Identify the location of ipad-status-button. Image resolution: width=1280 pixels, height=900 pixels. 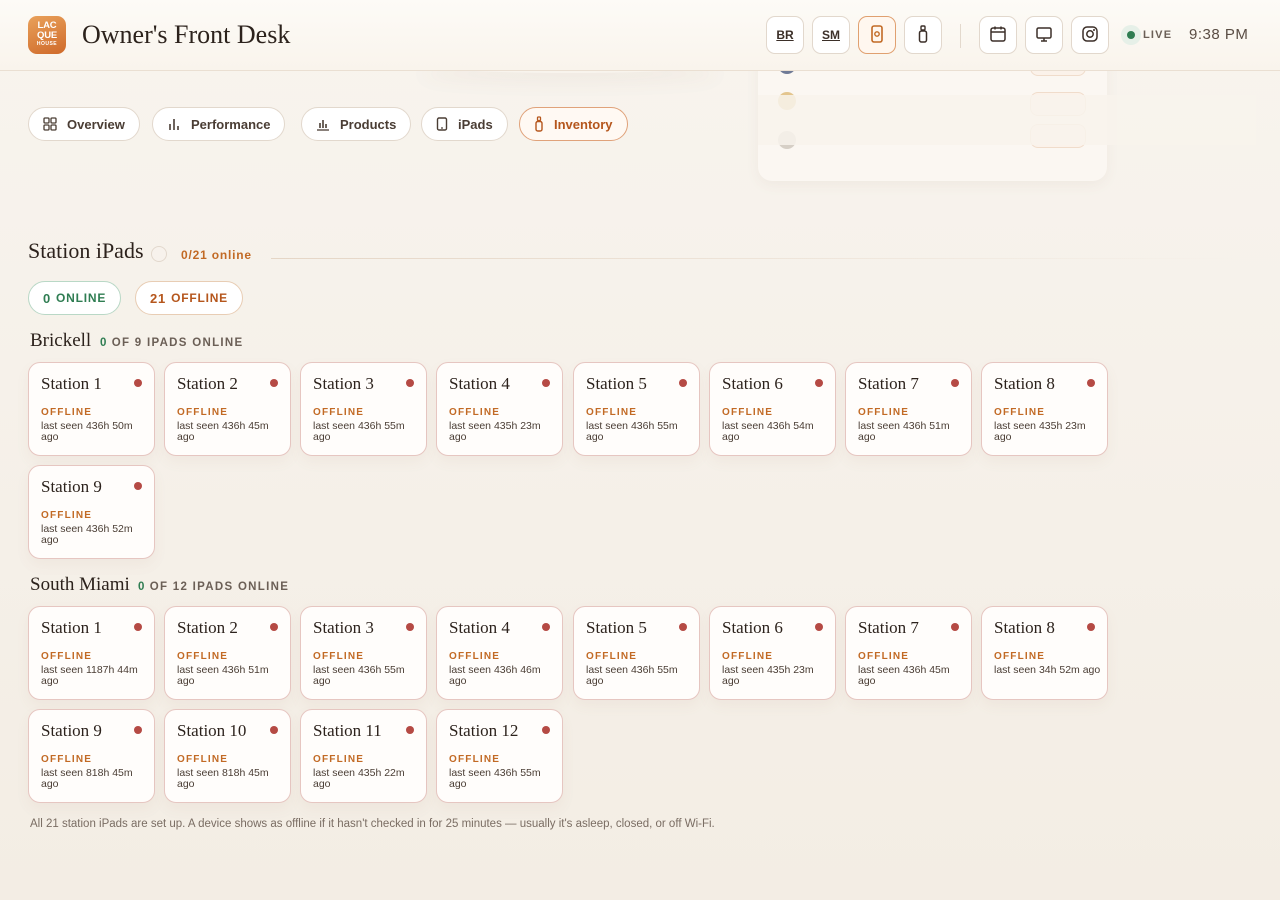
(877, 35).